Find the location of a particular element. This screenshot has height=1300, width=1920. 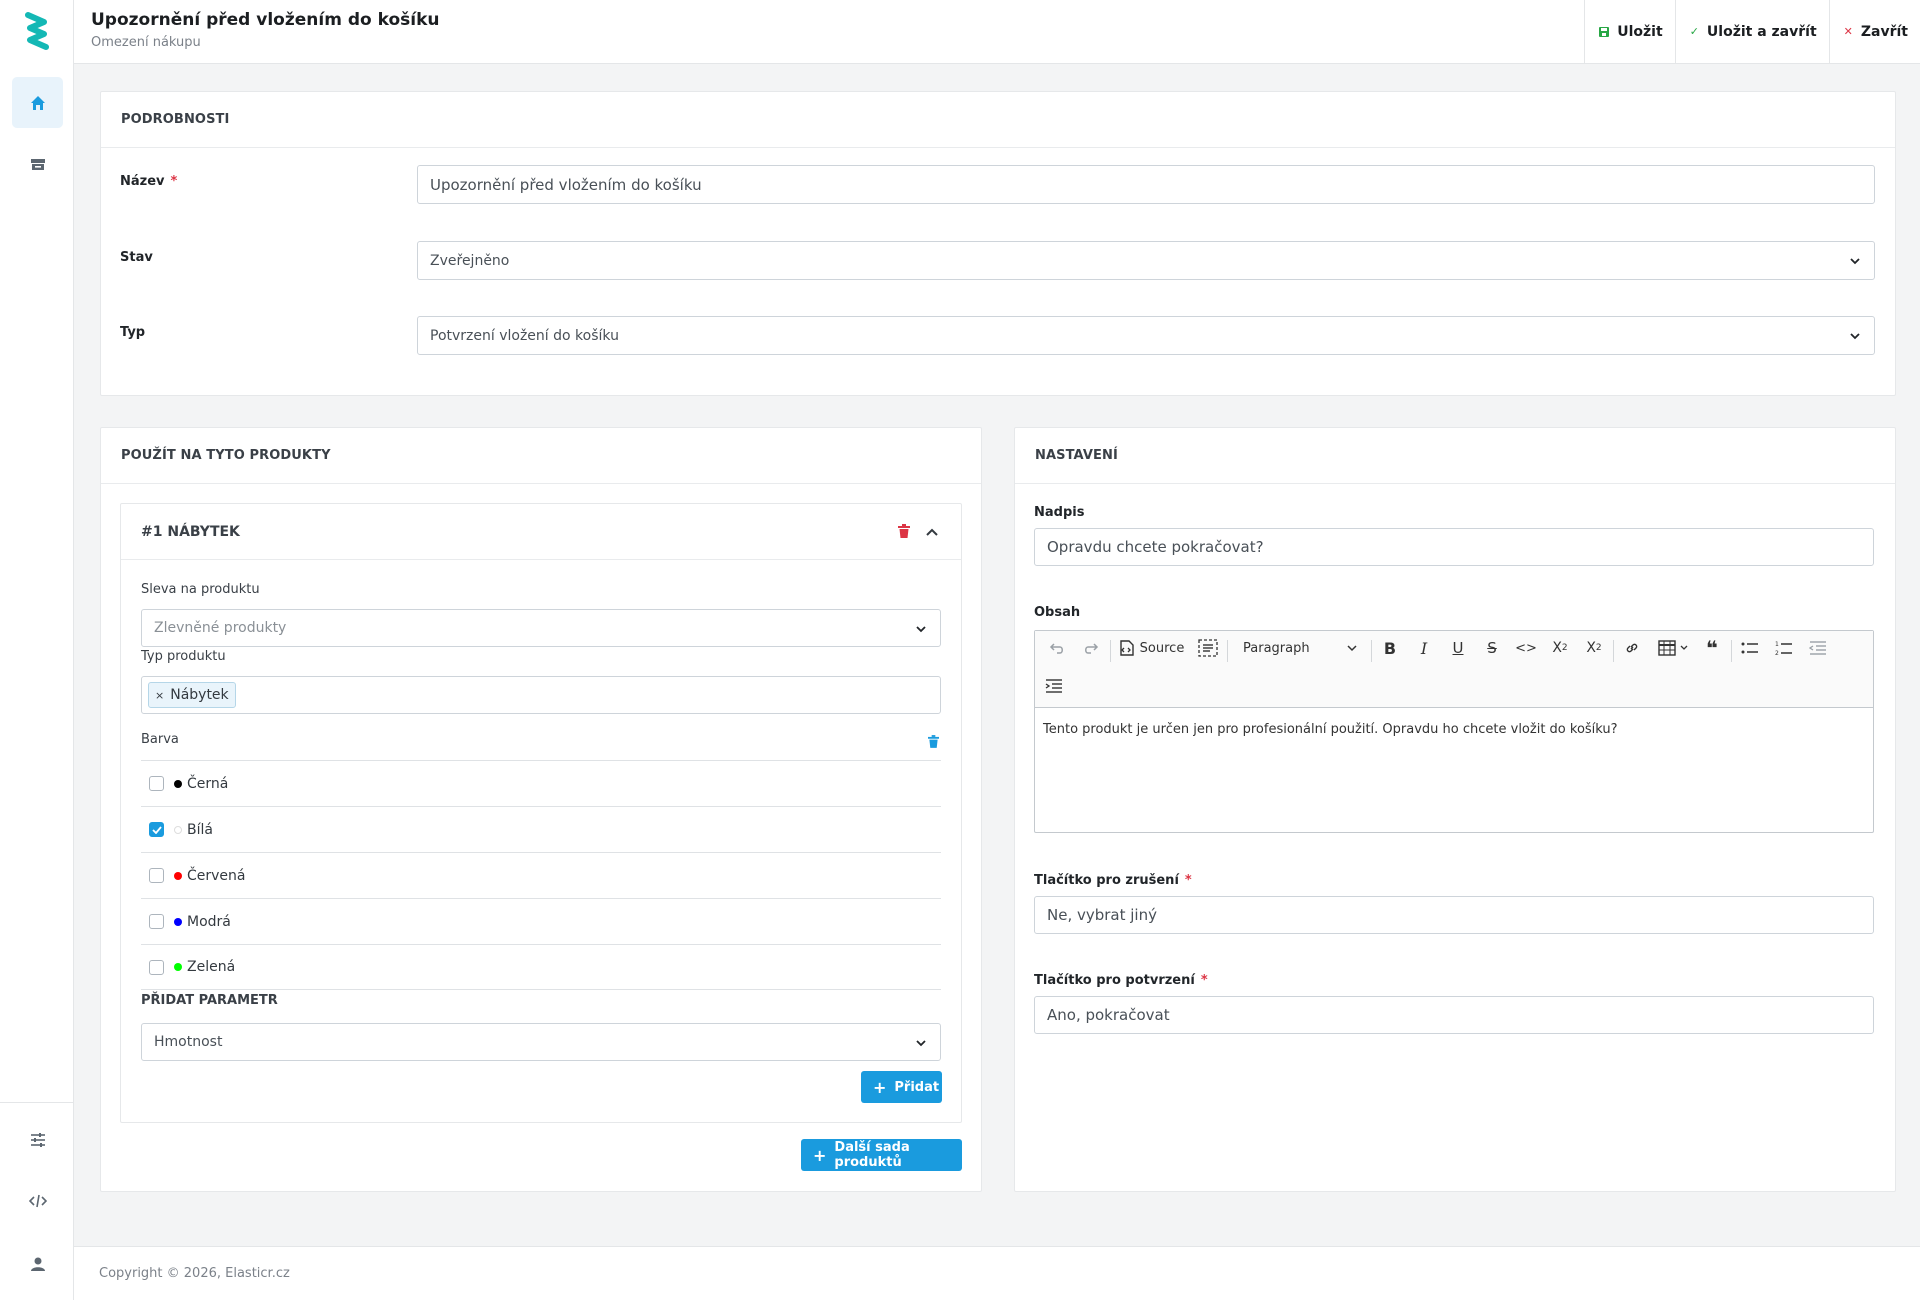

color-option-row: Zelená is located at coordinates (541, 967).